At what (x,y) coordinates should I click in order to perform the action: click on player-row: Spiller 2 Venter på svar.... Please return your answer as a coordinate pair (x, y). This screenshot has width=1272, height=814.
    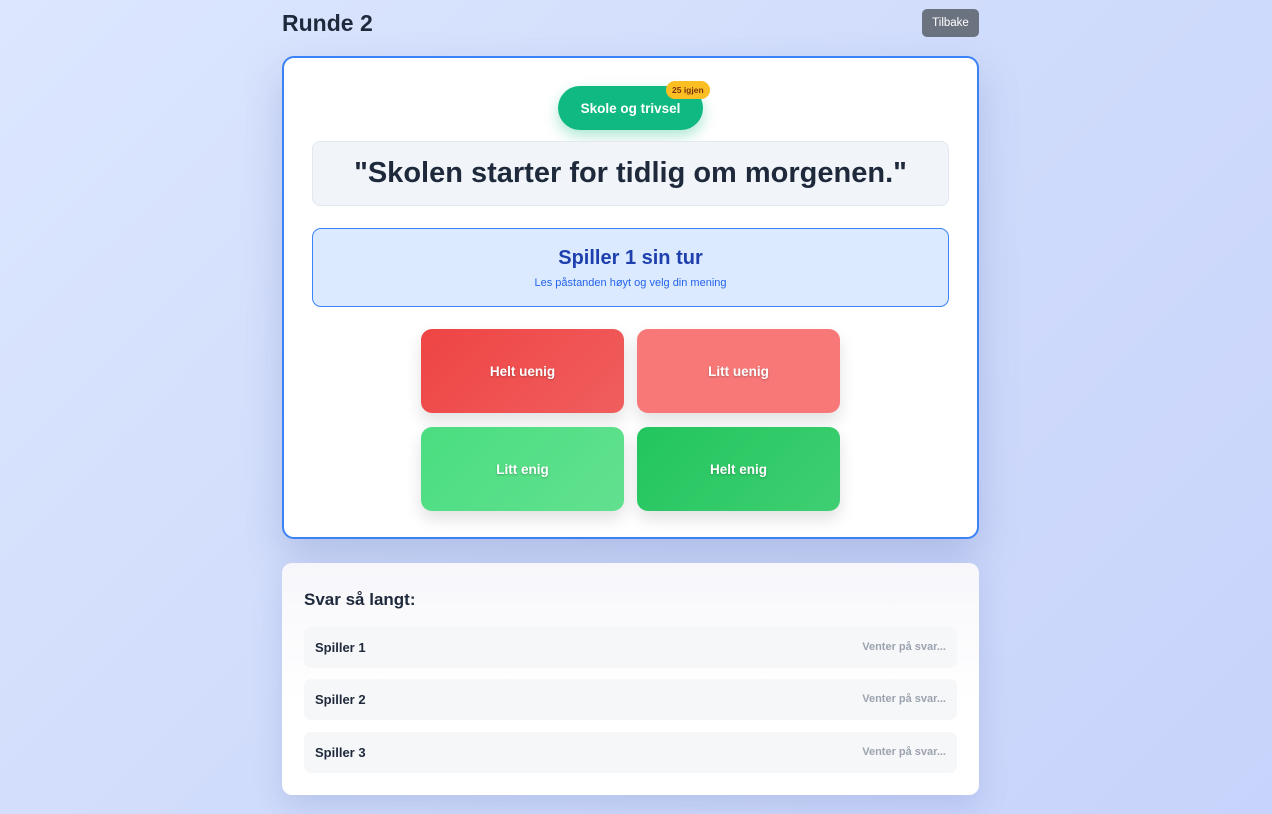
    Looking at the image, I should click on (630, 699).